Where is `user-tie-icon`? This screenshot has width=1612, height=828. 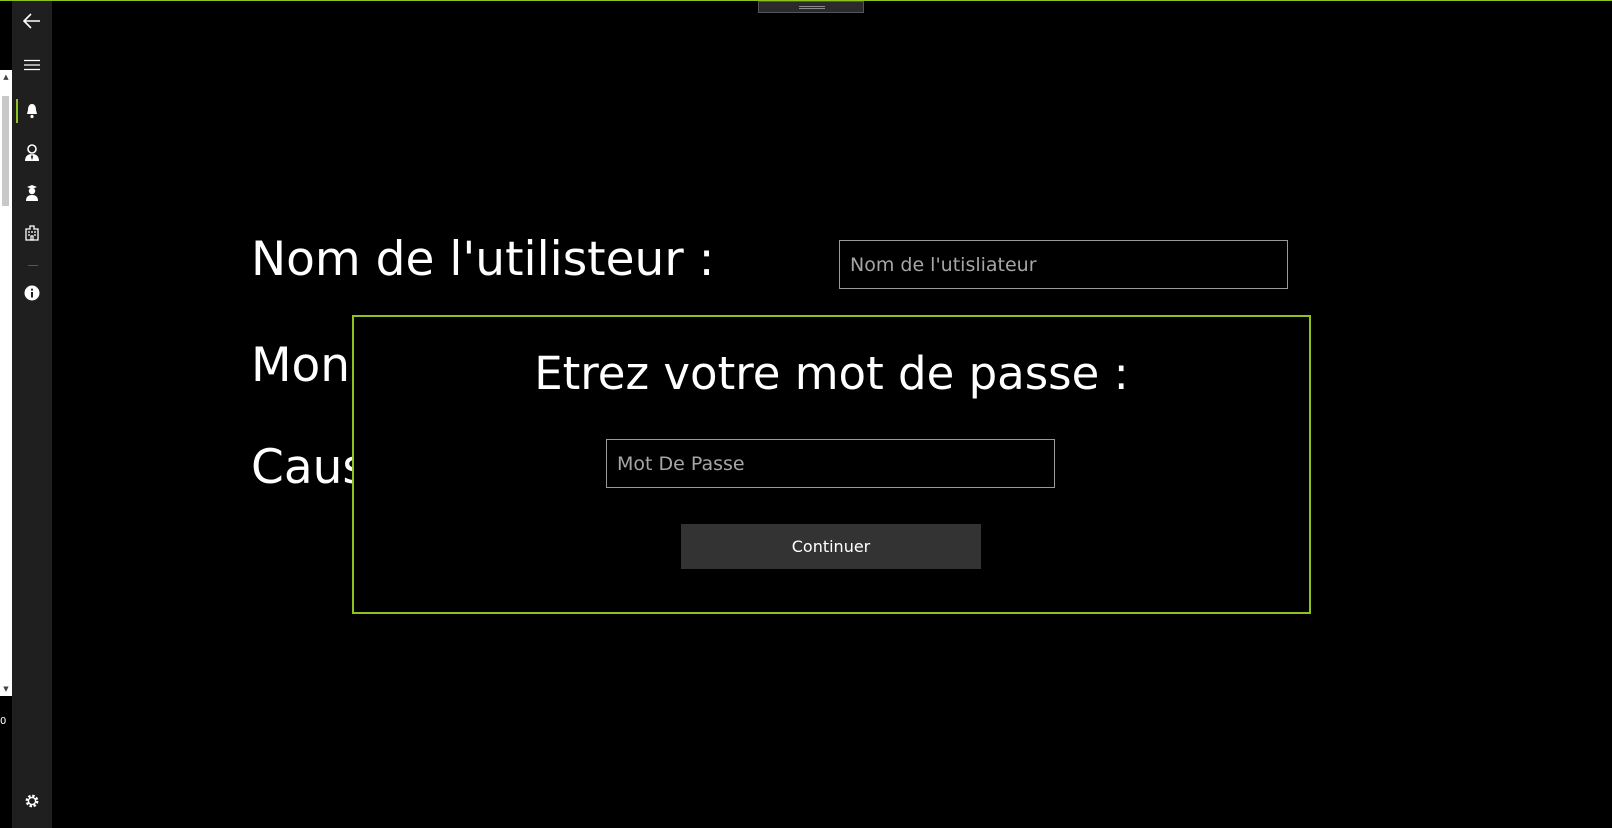 user-tie-icon is located at coordinates (32, 153).